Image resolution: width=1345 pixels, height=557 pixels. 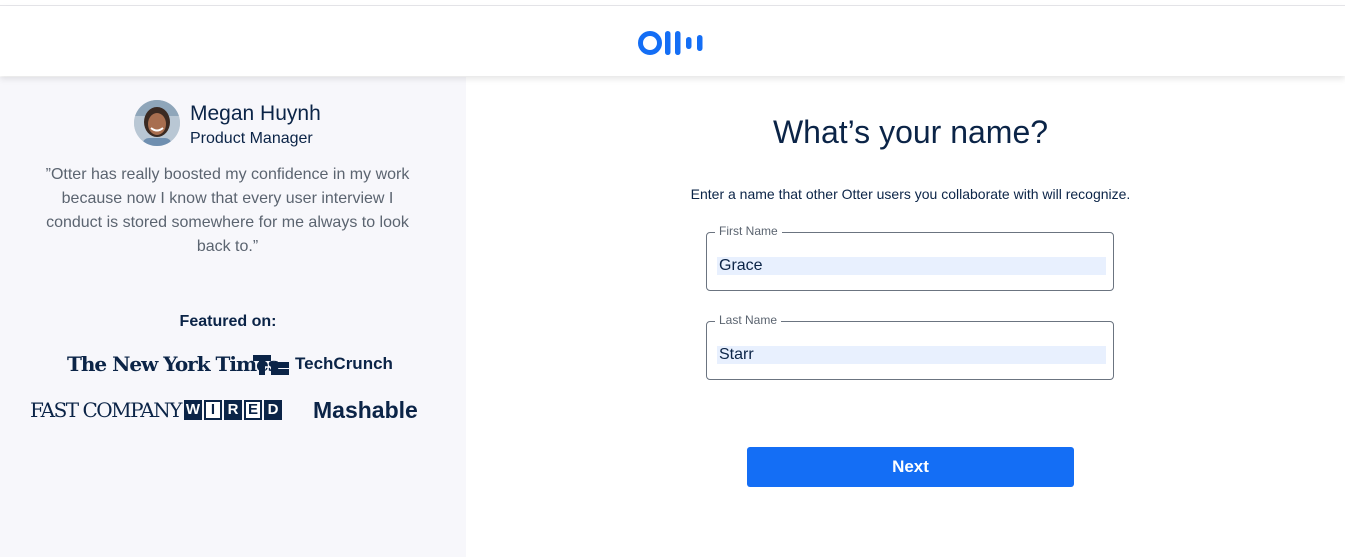 I want to click on techcrunch-logo: TechCrunch, so click(x=323, y=364).